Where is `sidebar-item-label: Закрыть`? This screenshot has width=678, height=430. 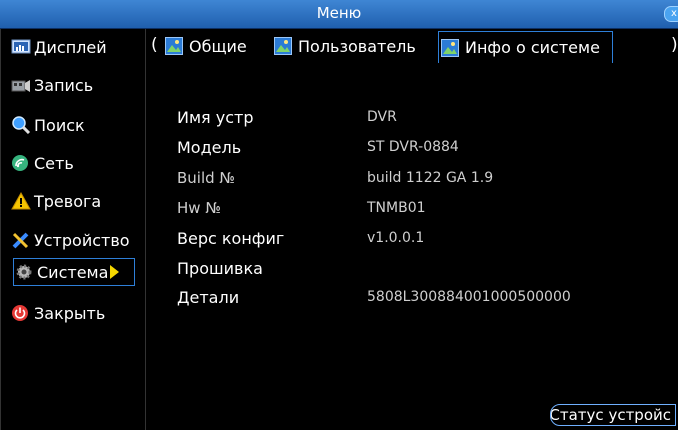
sidebar-item-label: Закрыть is located at coordinates (70, 313).